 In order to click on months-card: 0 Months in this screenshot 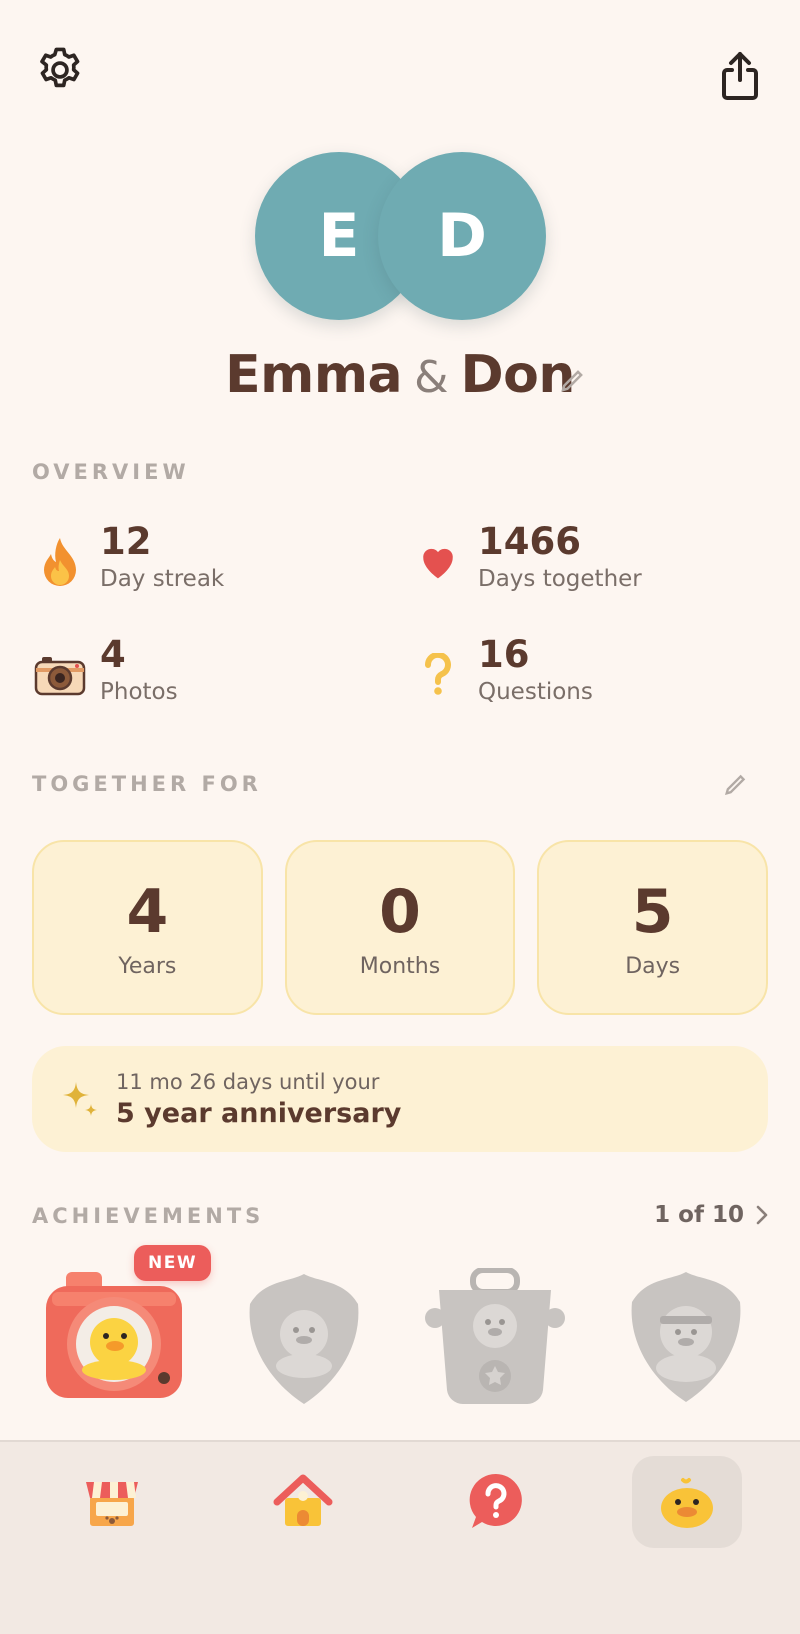, I will do `click(400, 927)`.